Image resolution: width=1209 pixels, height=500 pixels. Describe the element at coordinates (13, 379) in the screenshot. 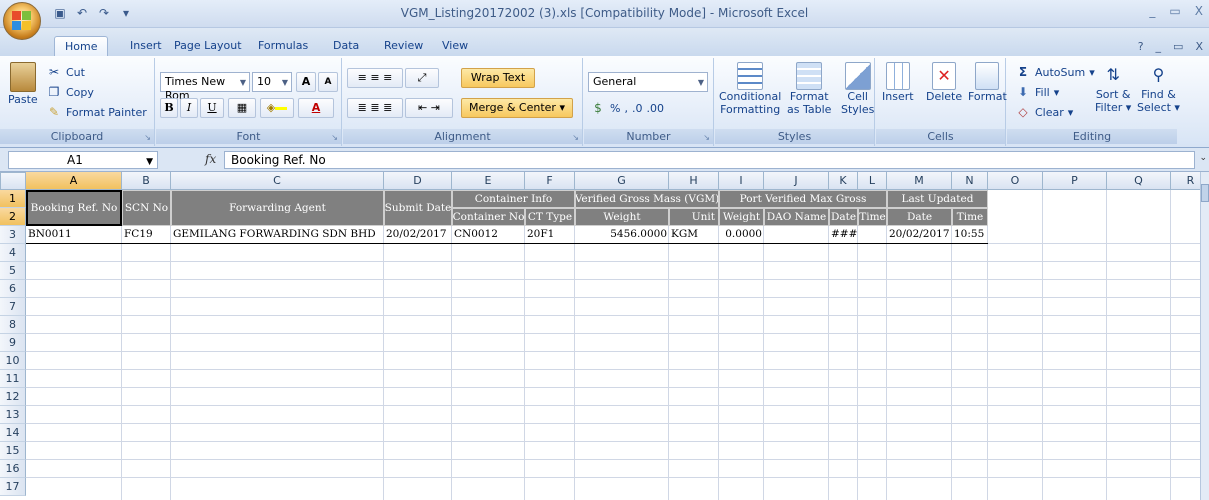

I see `row-header: 11` at that location.